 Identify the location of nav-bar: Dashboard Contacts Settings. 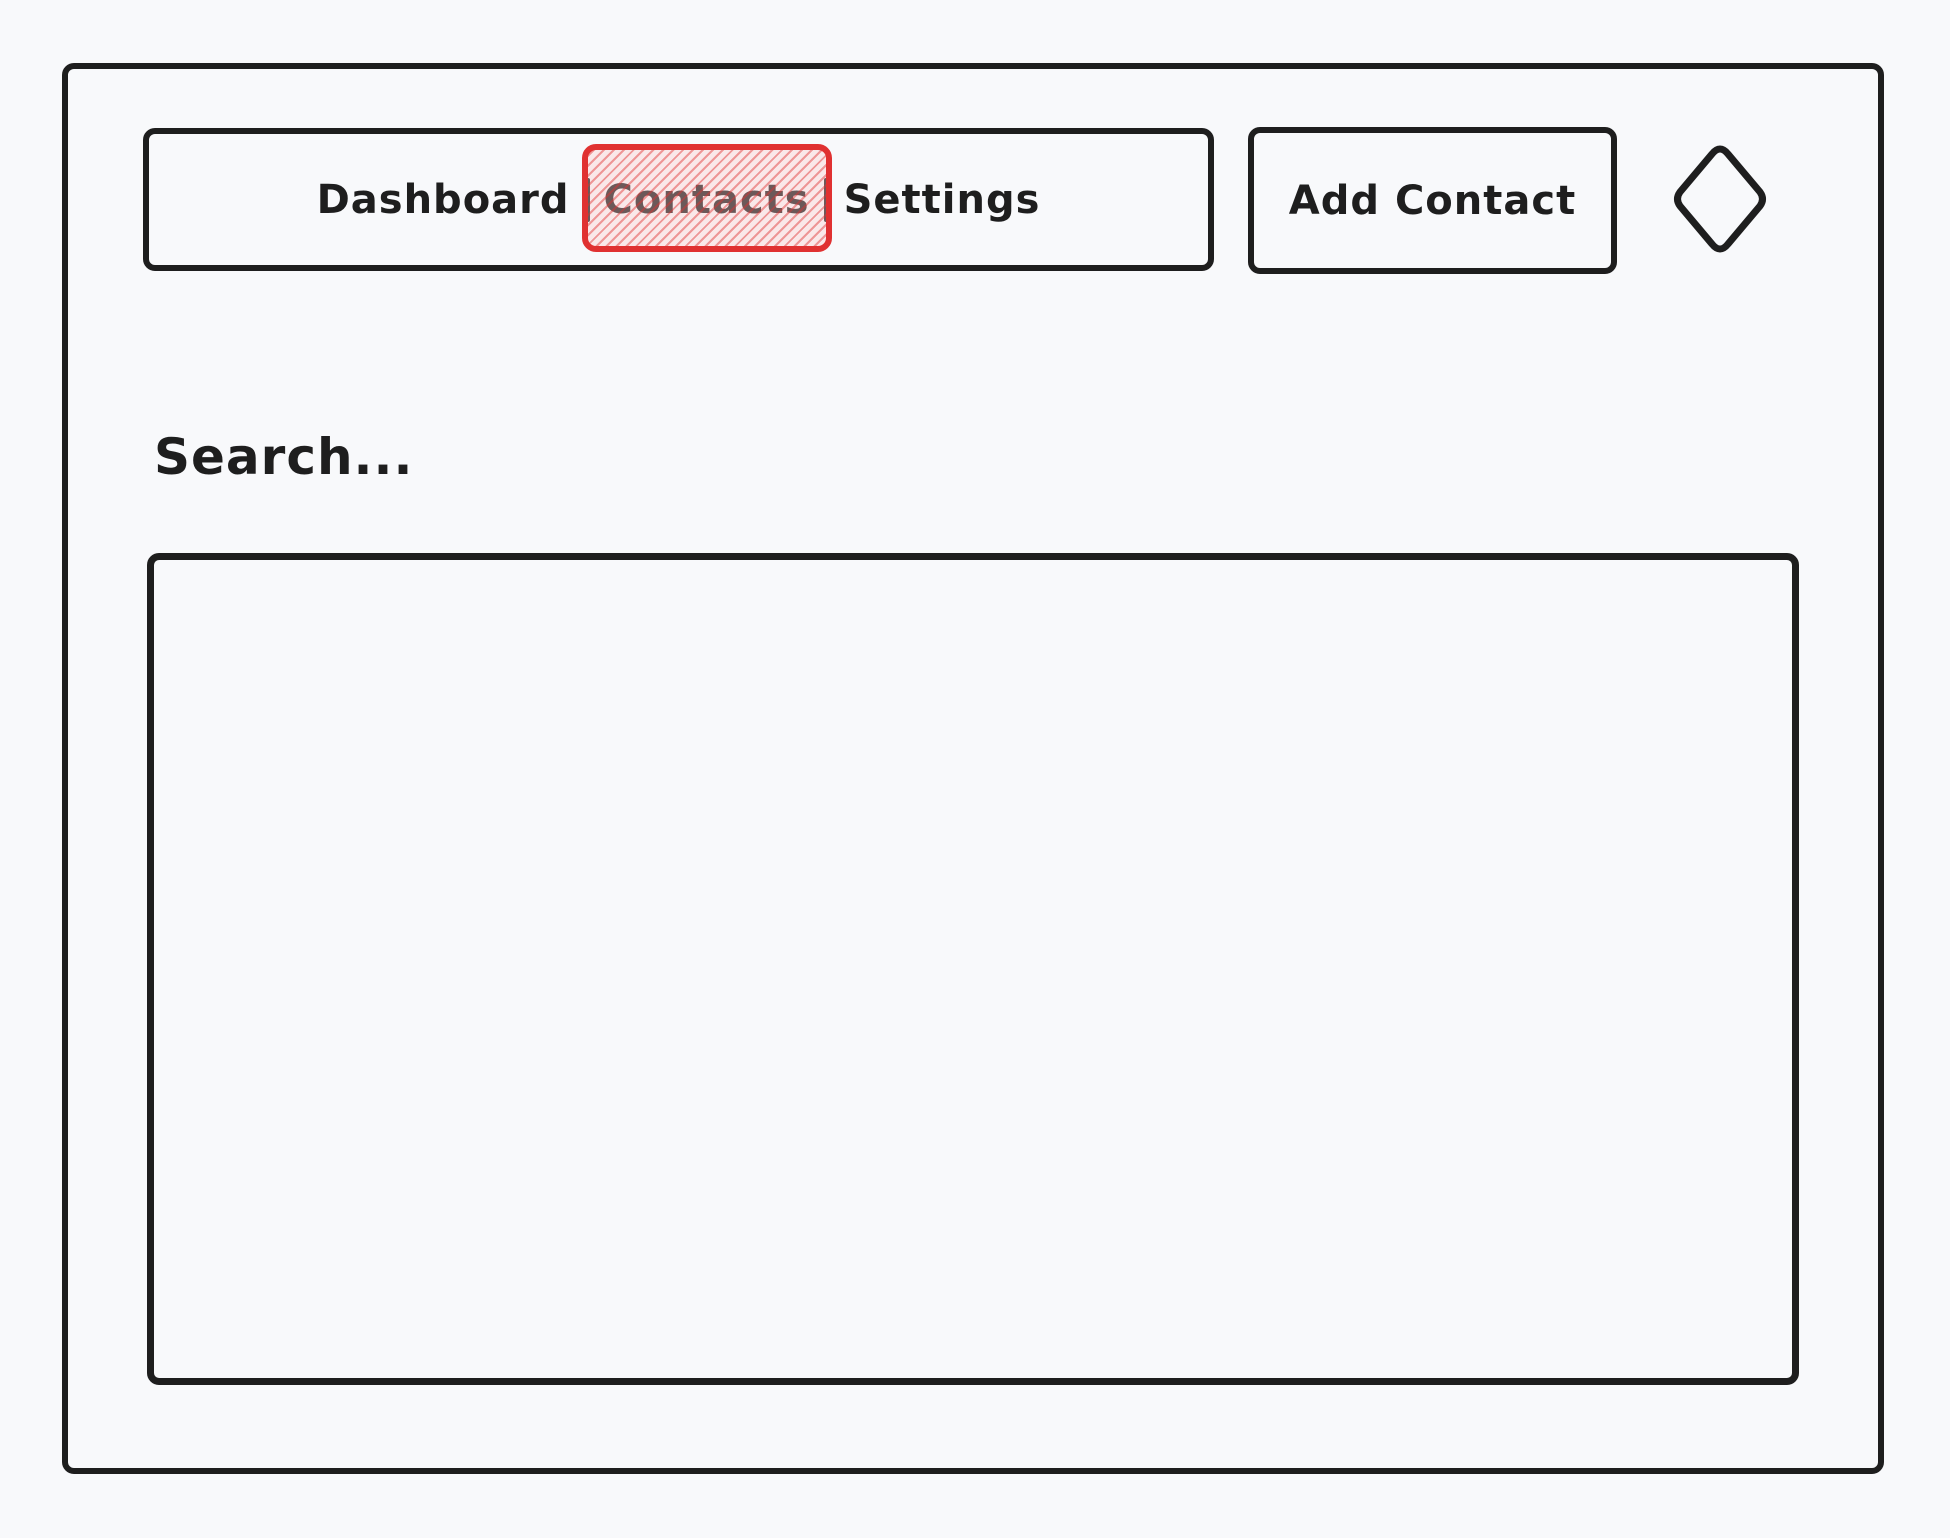
(678, 199).